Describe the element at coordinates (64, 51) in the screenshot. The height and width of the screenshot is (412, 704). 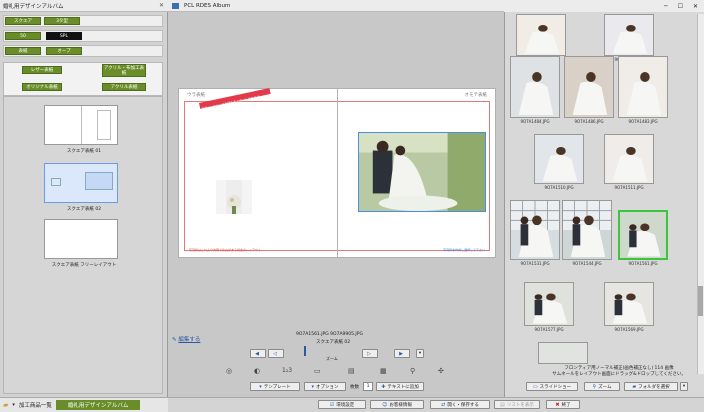
I see `open-button: オープ` at that location.